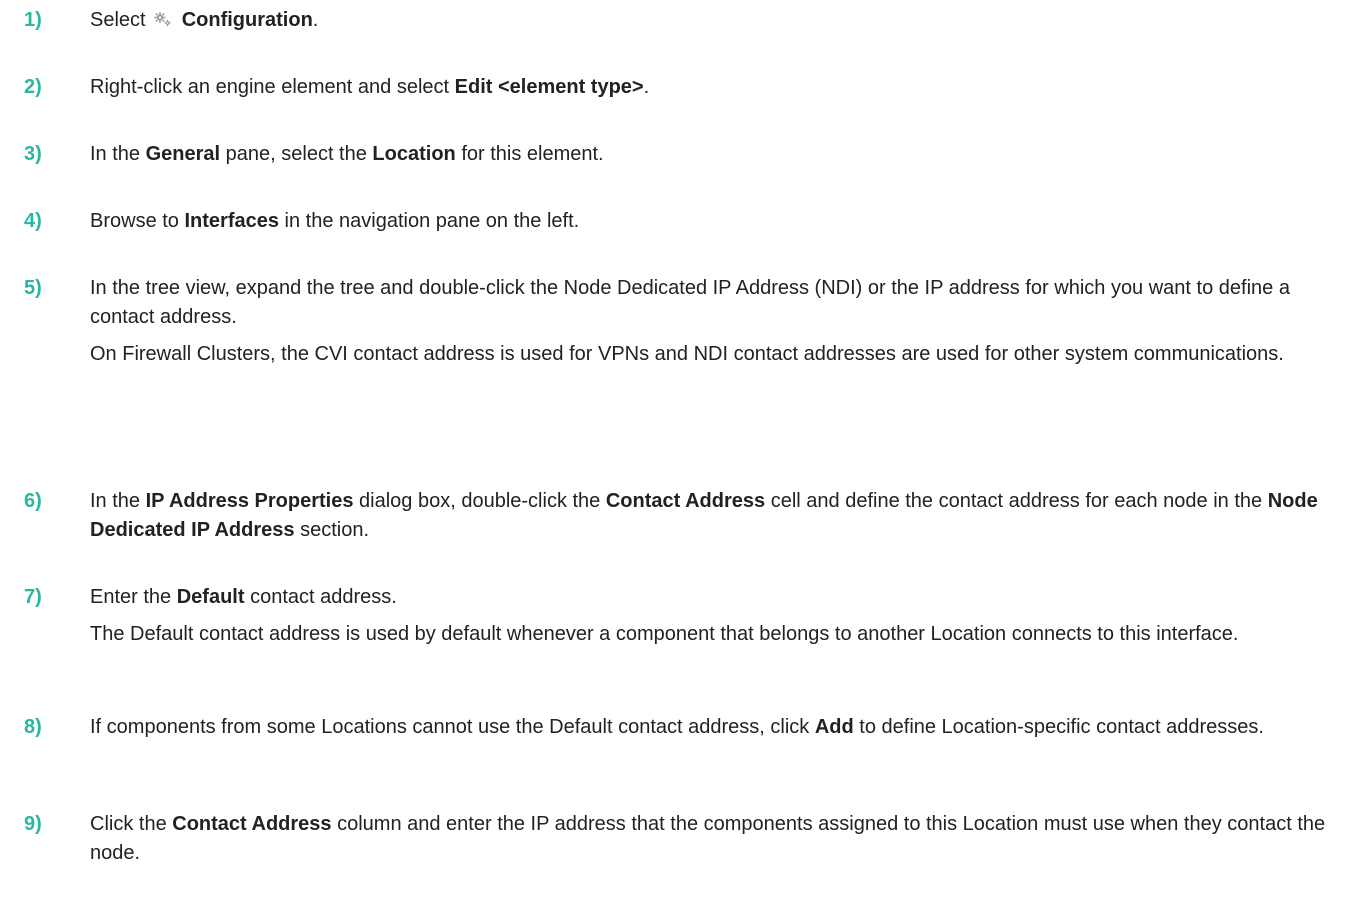 The height and width of the screenshot is (909, 1351). Describe the element at coordinates (137, 221) in the screenshot. I see `text-run: Browse to` at that location.